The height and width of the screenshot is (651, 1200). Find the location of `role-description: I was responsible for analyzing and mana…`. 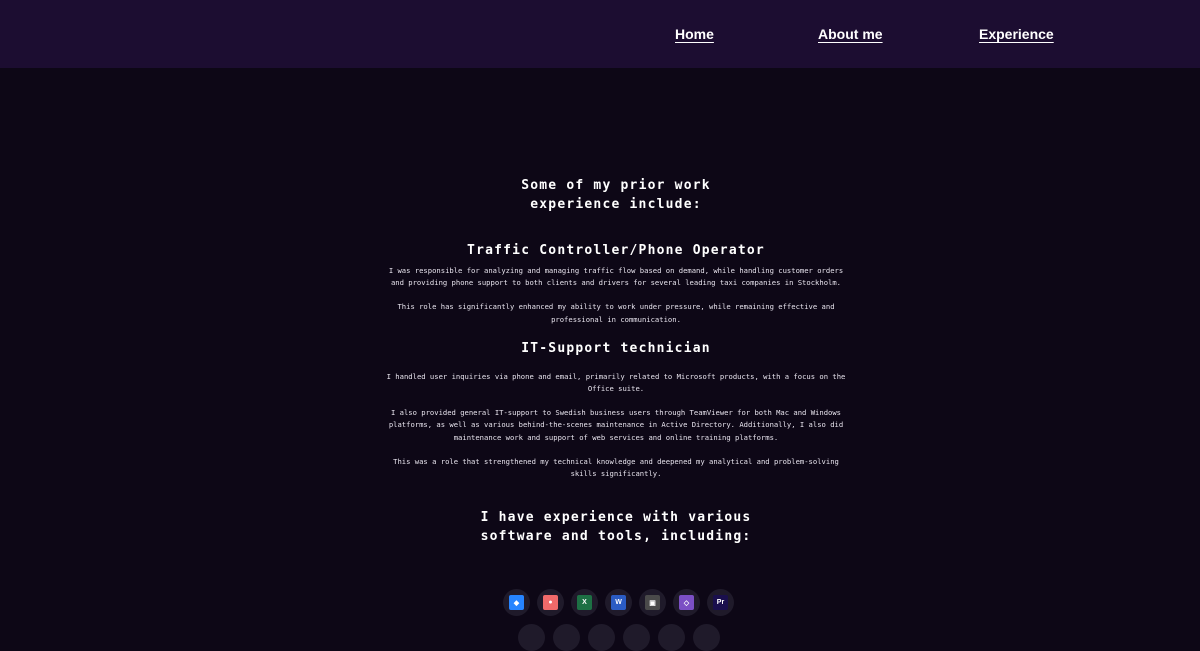

role-description: I was responsible for analyzing and mana… is located at coordinates (616, 277).